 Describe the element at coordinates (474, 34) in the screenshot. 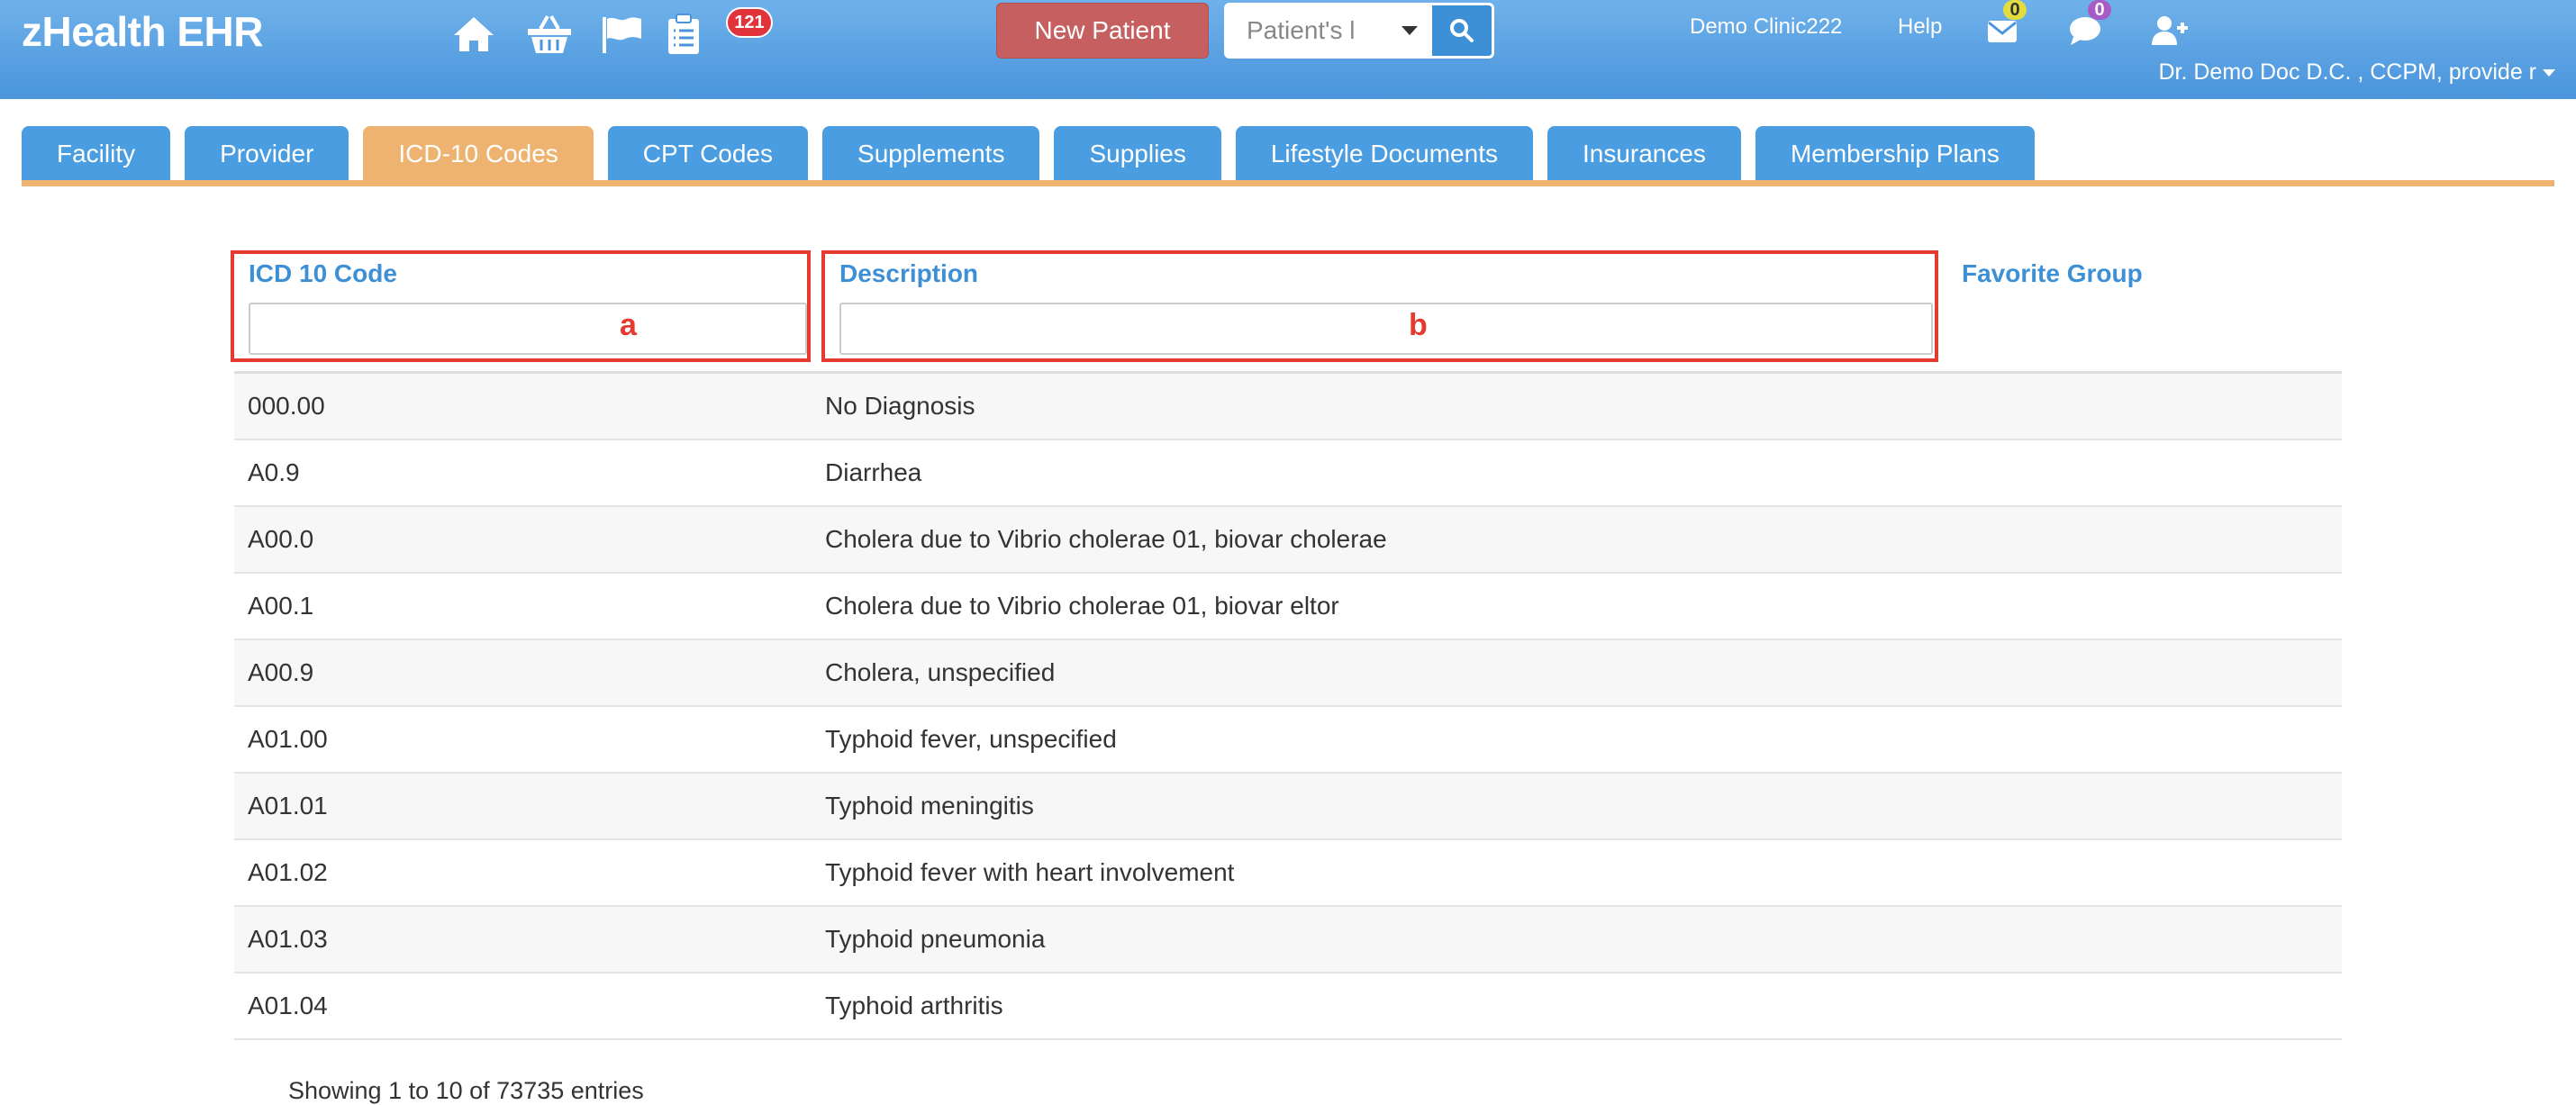

I see `home-icon` at that location.